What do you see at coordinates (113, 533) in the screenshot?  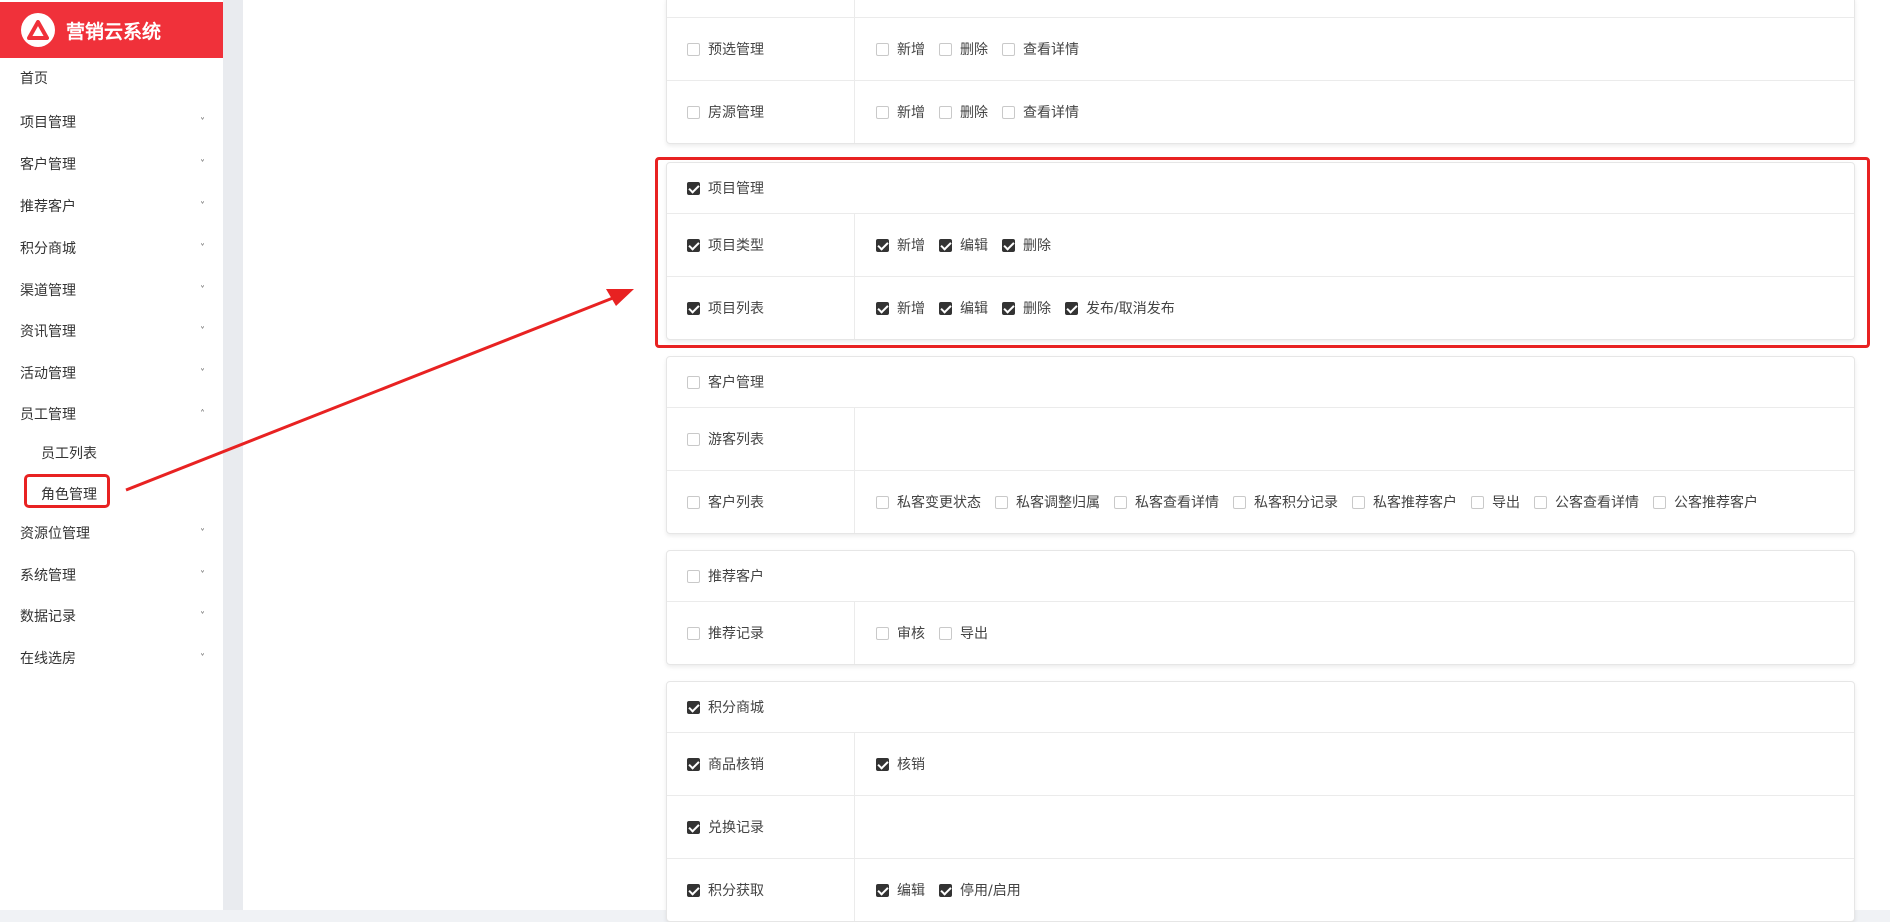 I see `sidebar-item-resource-slots: 资源位管理 ˅` at bounding box center [113, 533].